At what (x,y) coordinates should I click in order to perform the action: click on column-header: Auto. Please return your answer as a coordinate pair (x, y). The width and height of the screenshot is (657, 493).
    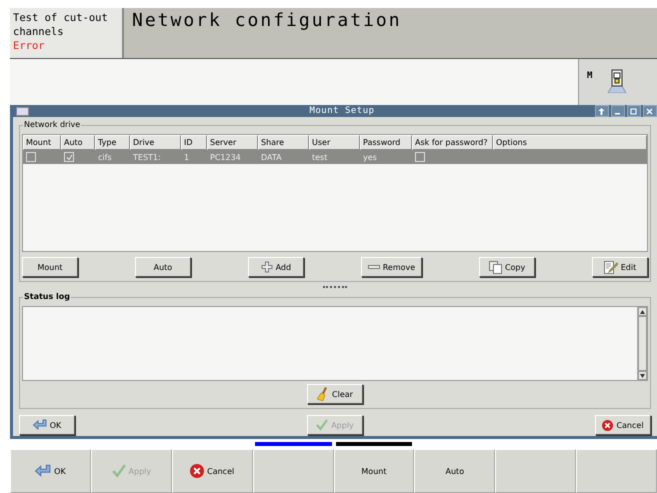
    Looking at the image, I should click on (78, 142).